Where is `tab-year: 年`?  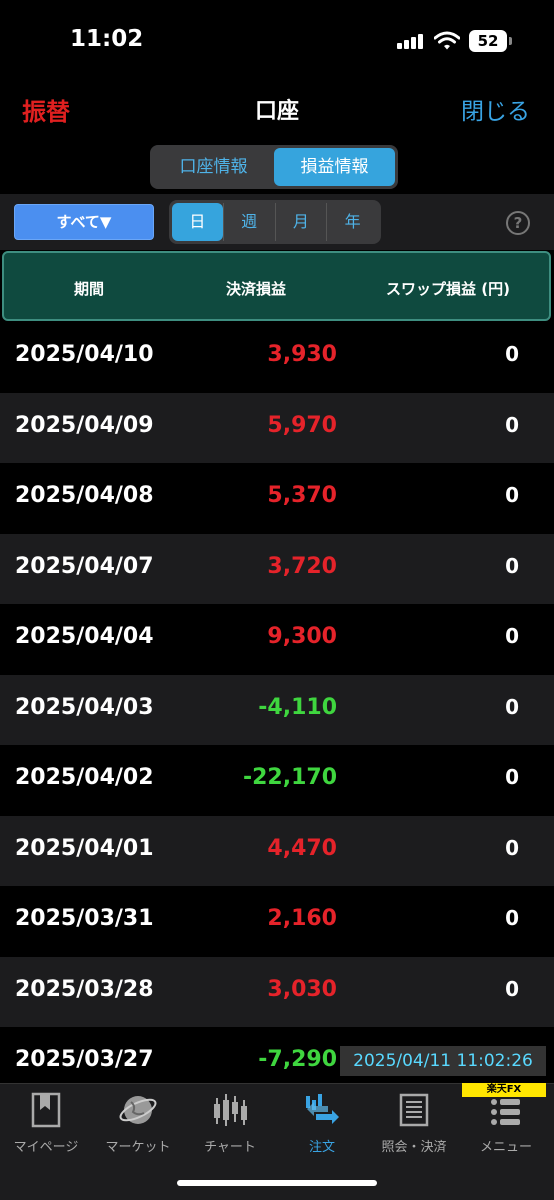 tab-year: 年 is located at coordinates (352, 222).